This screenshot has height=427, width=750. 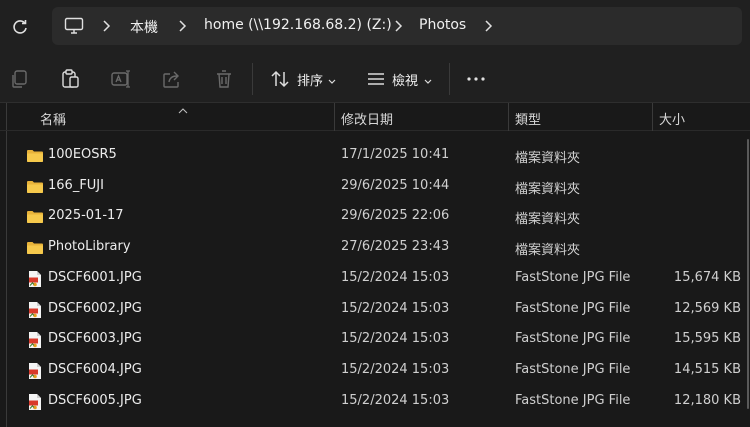 What do you see at coordinates (95, 369) in the screenshot?
I see `file-name: DSCF6004.JPG` at bounding box center [95, 369].